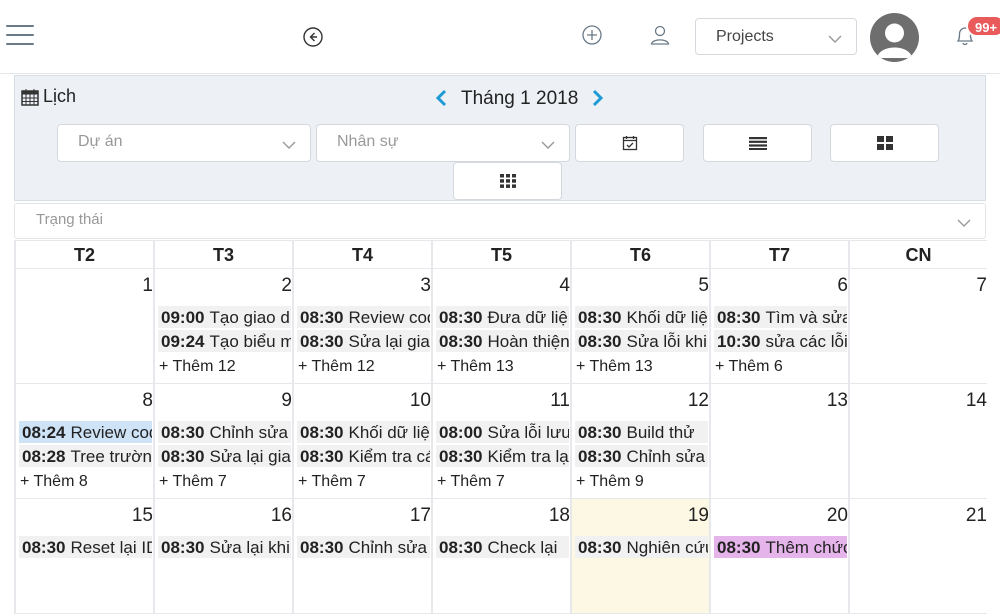 Image resolution: width=1000 pixels, height=614 pixels. I want to click on calendar-event: 08:28Tree trường, so click(85, 456).